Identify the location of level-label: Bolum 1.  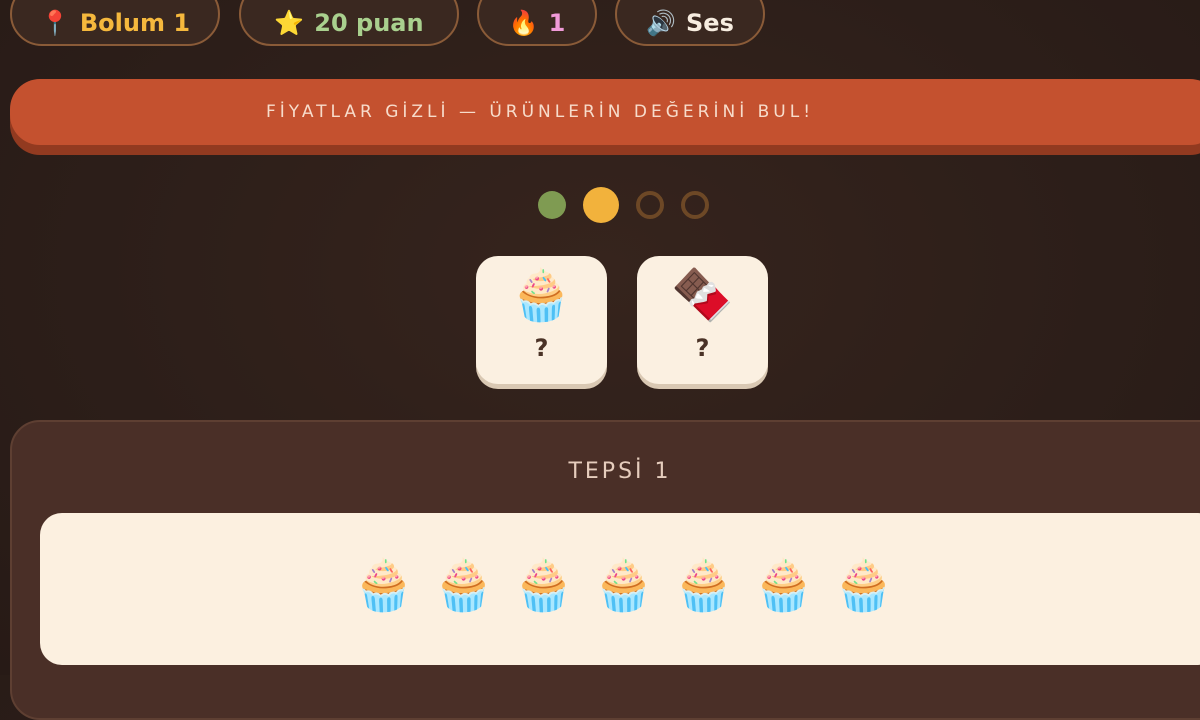
(135, 23).